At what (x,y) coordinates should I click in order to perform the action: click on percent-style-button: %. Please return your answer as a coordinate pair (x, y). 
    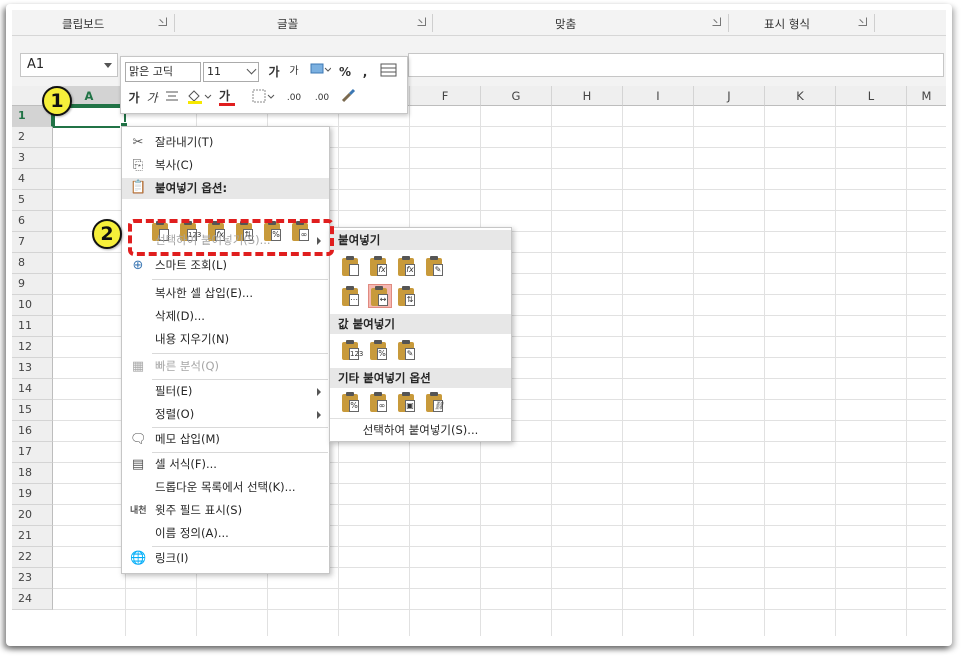
    Looking at the image, I should click on (345, 72).